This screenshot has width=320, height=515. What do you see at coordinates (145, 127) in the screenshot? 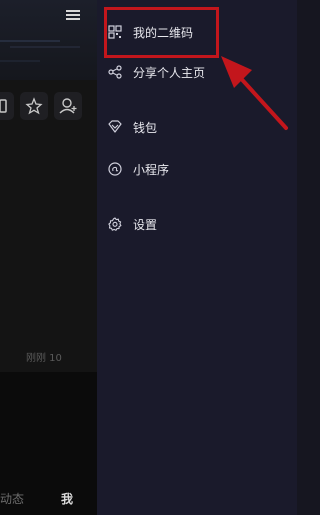
I see `menu-item-label: 钱包` at bounding box center [145, 127].